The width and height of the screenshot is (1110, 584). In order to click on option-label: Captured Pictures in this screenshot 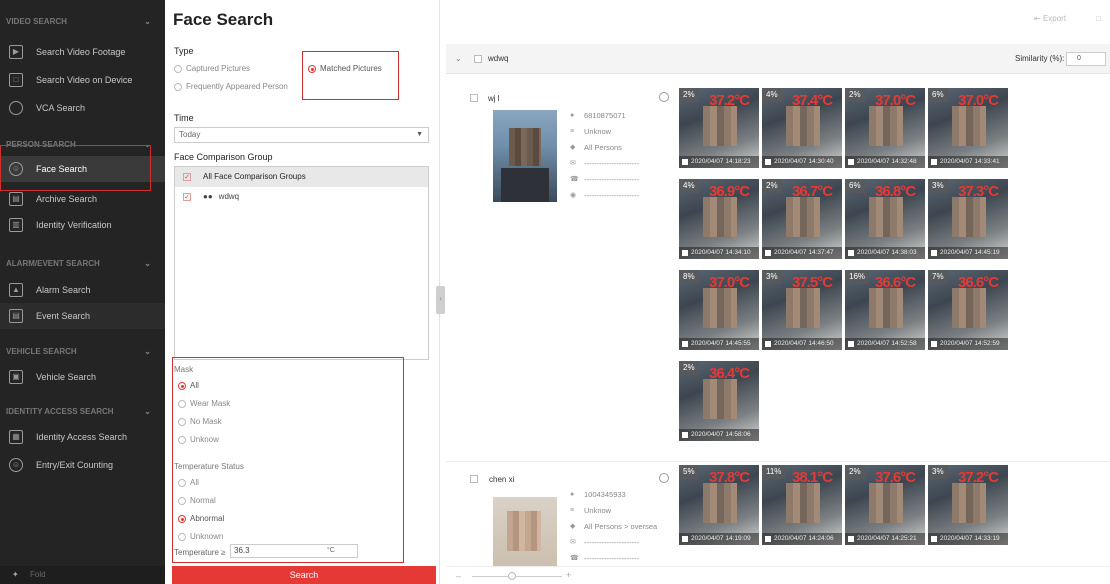, I will do `click(218, 68)`.